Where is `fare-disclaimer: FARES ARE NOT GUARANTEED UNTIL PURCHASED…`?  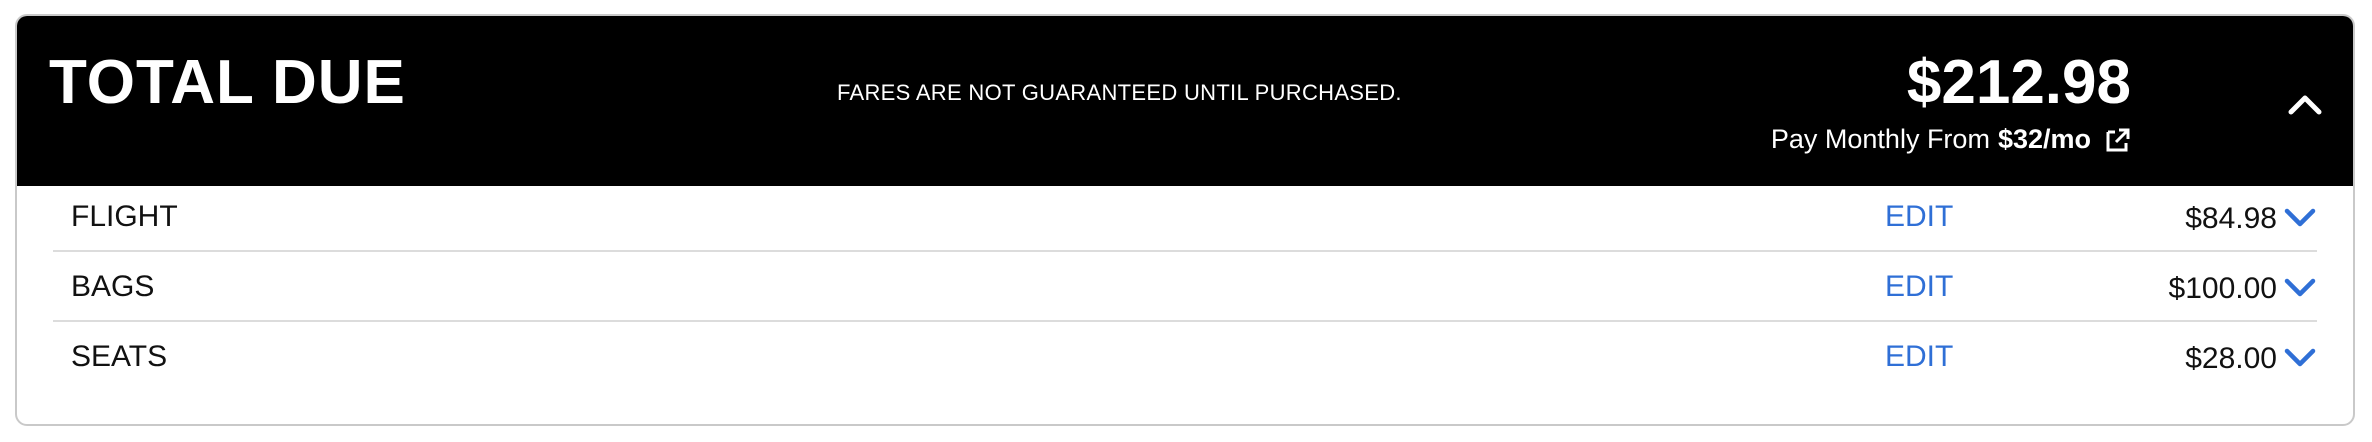 fare-disclaimer: FARES ARE NOT GUARANTEED UNTIL PURCHASED… is located at coordinates (1119, 92).